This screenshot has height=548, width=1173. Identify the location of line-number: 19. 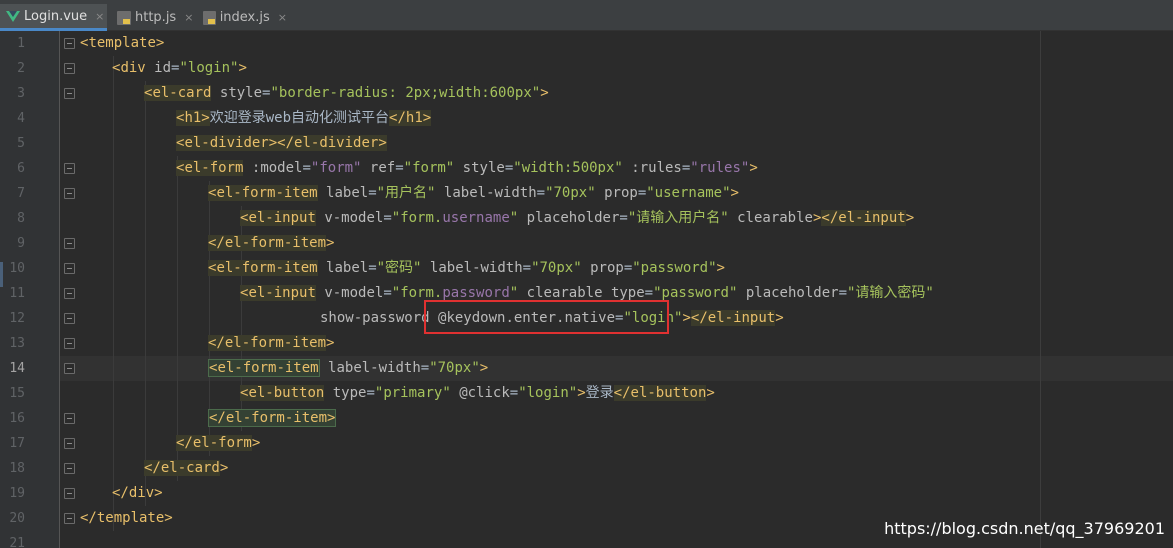
(17, 493).